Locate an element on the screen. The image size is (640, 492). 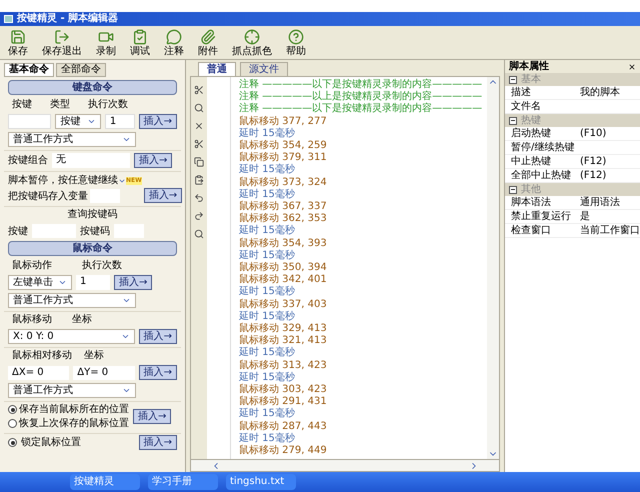
code-line: 鼠标移动 329, 413 is located at coordinates (283, 328).